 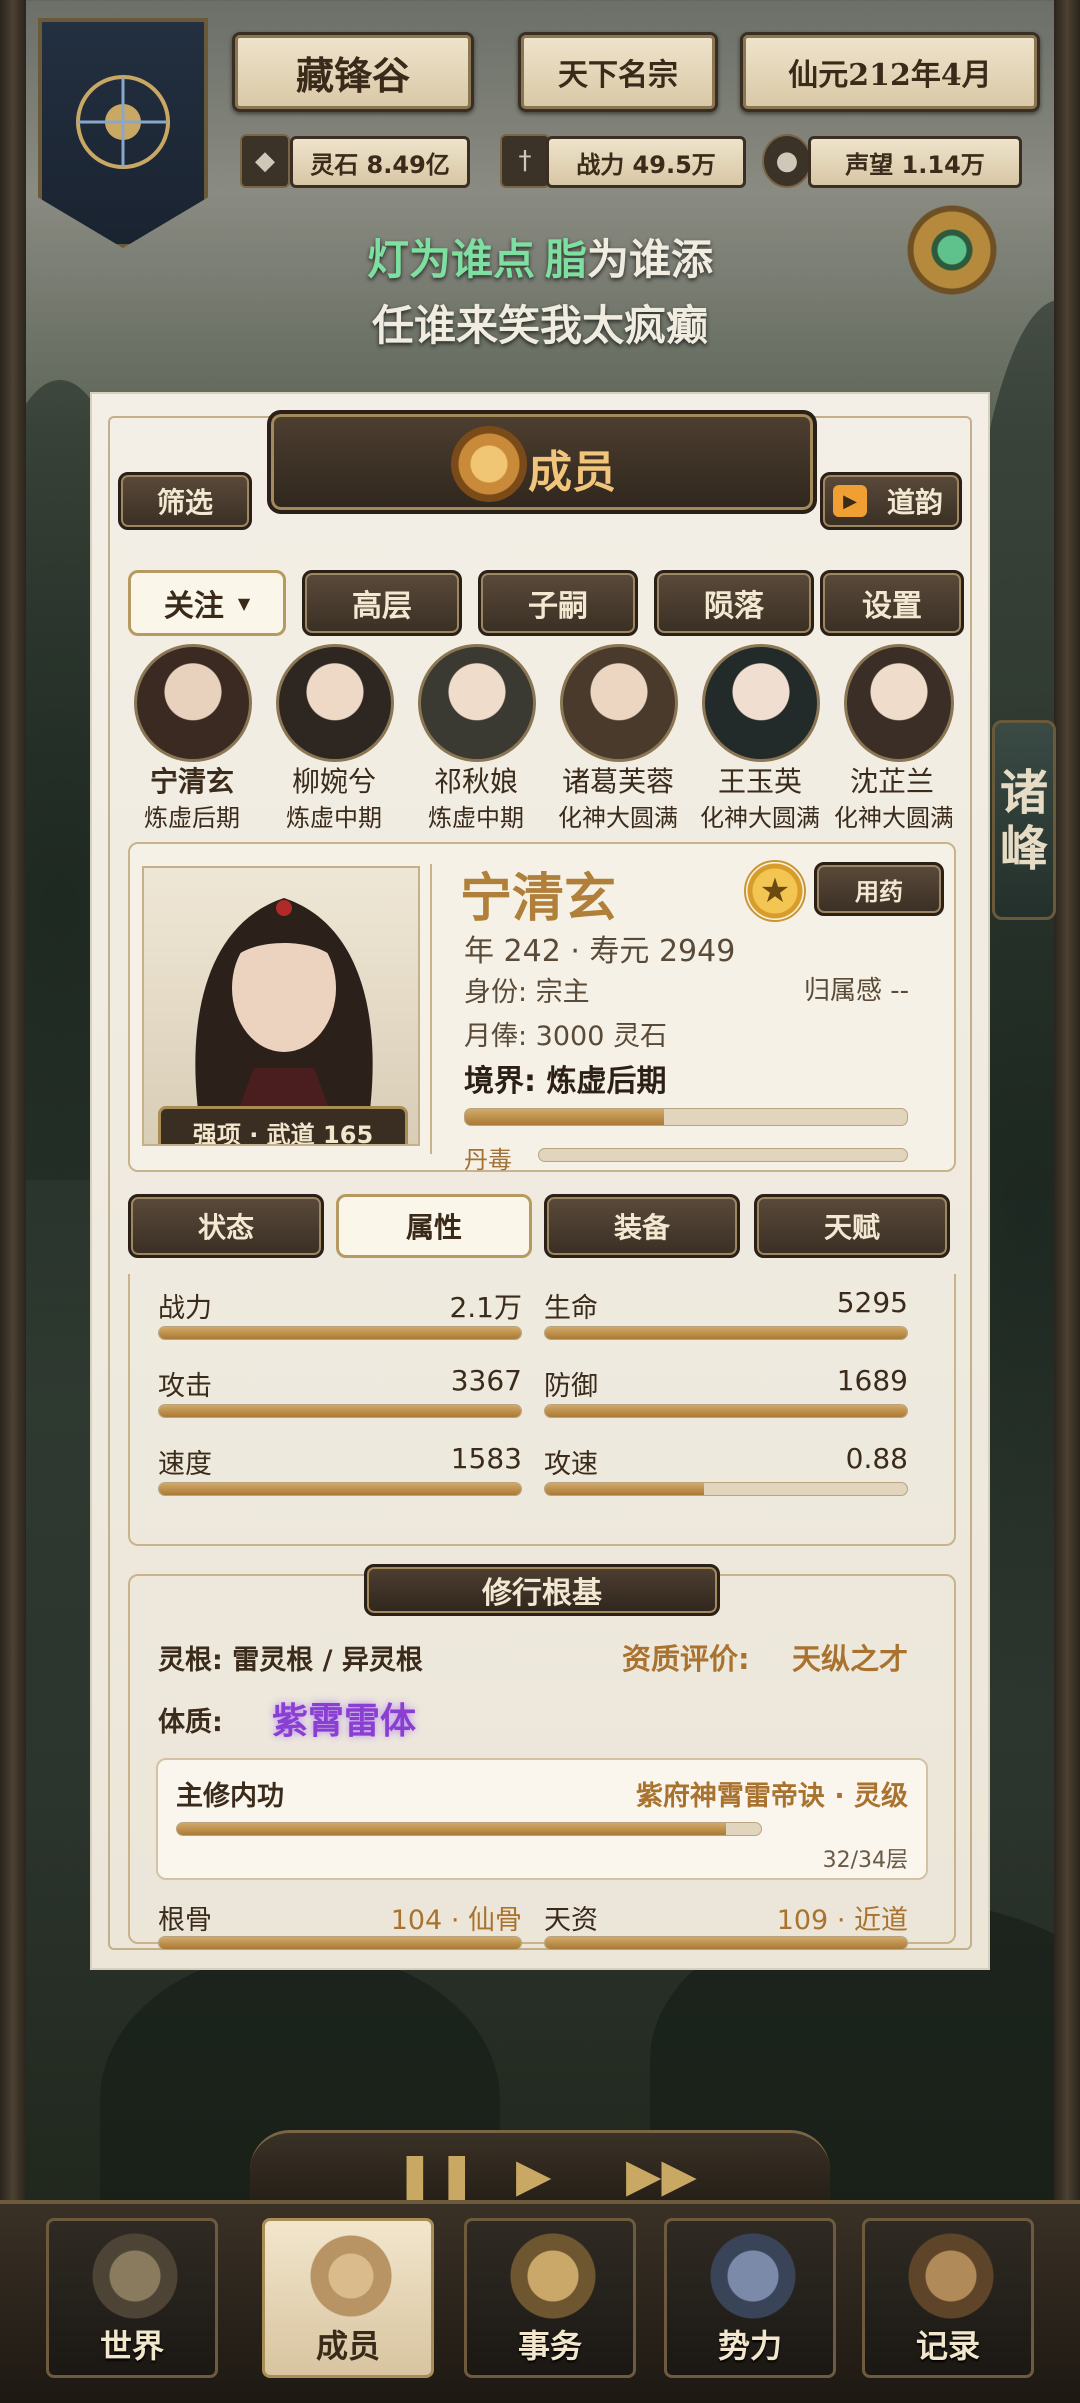 I want to click on talent-value: 109 · 近道, so click(x=842, y=1920).